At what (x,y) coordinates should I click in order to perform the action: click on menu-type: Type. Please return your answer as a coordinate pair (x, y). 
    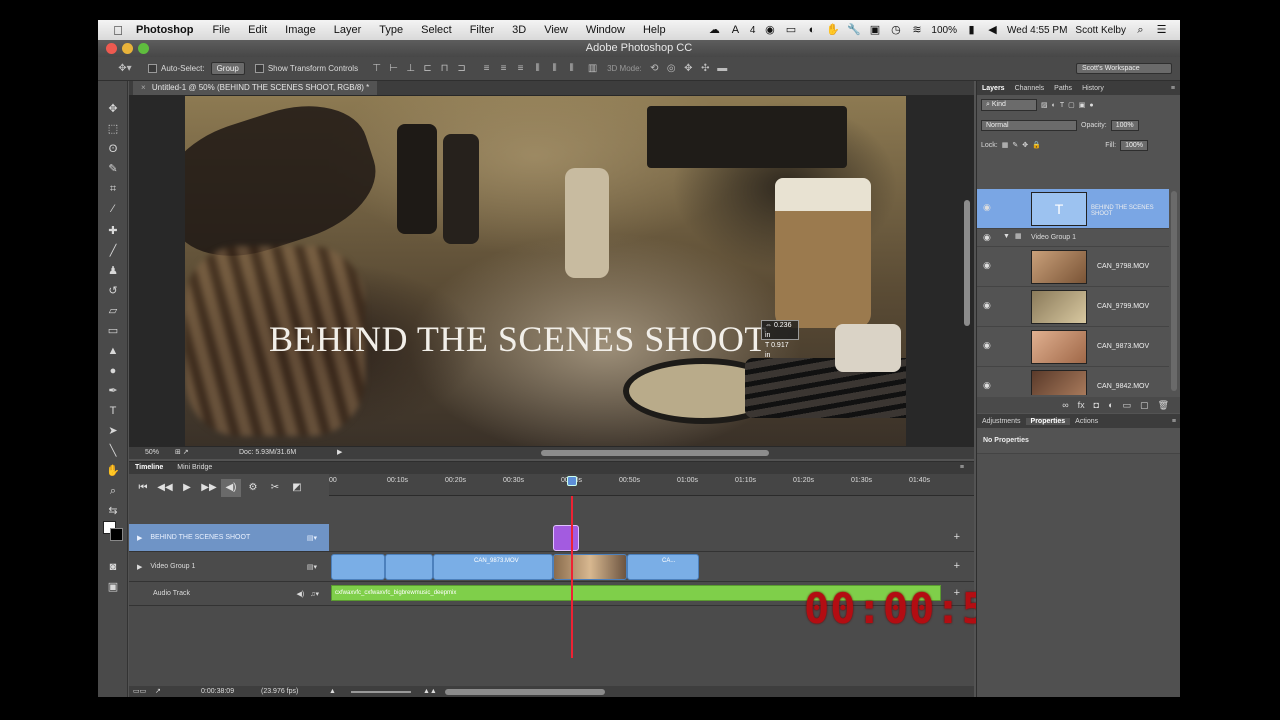
    Looking at the image, I should click on (391, 30).